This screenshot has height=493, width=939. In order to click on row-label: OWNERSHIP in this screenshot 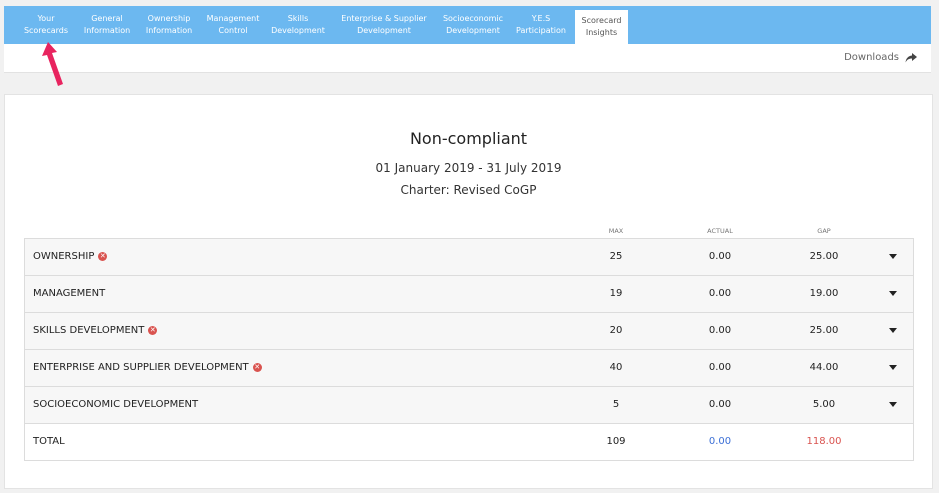, I will do `click(64, 256)`.